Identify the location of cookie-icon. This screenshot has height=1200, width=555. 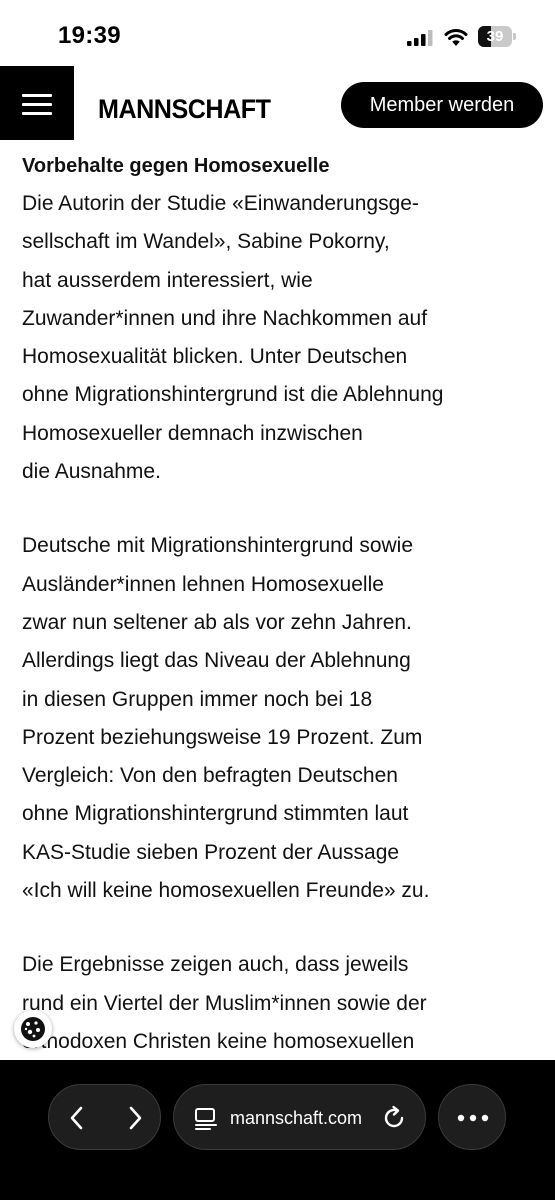
(33, 1029).